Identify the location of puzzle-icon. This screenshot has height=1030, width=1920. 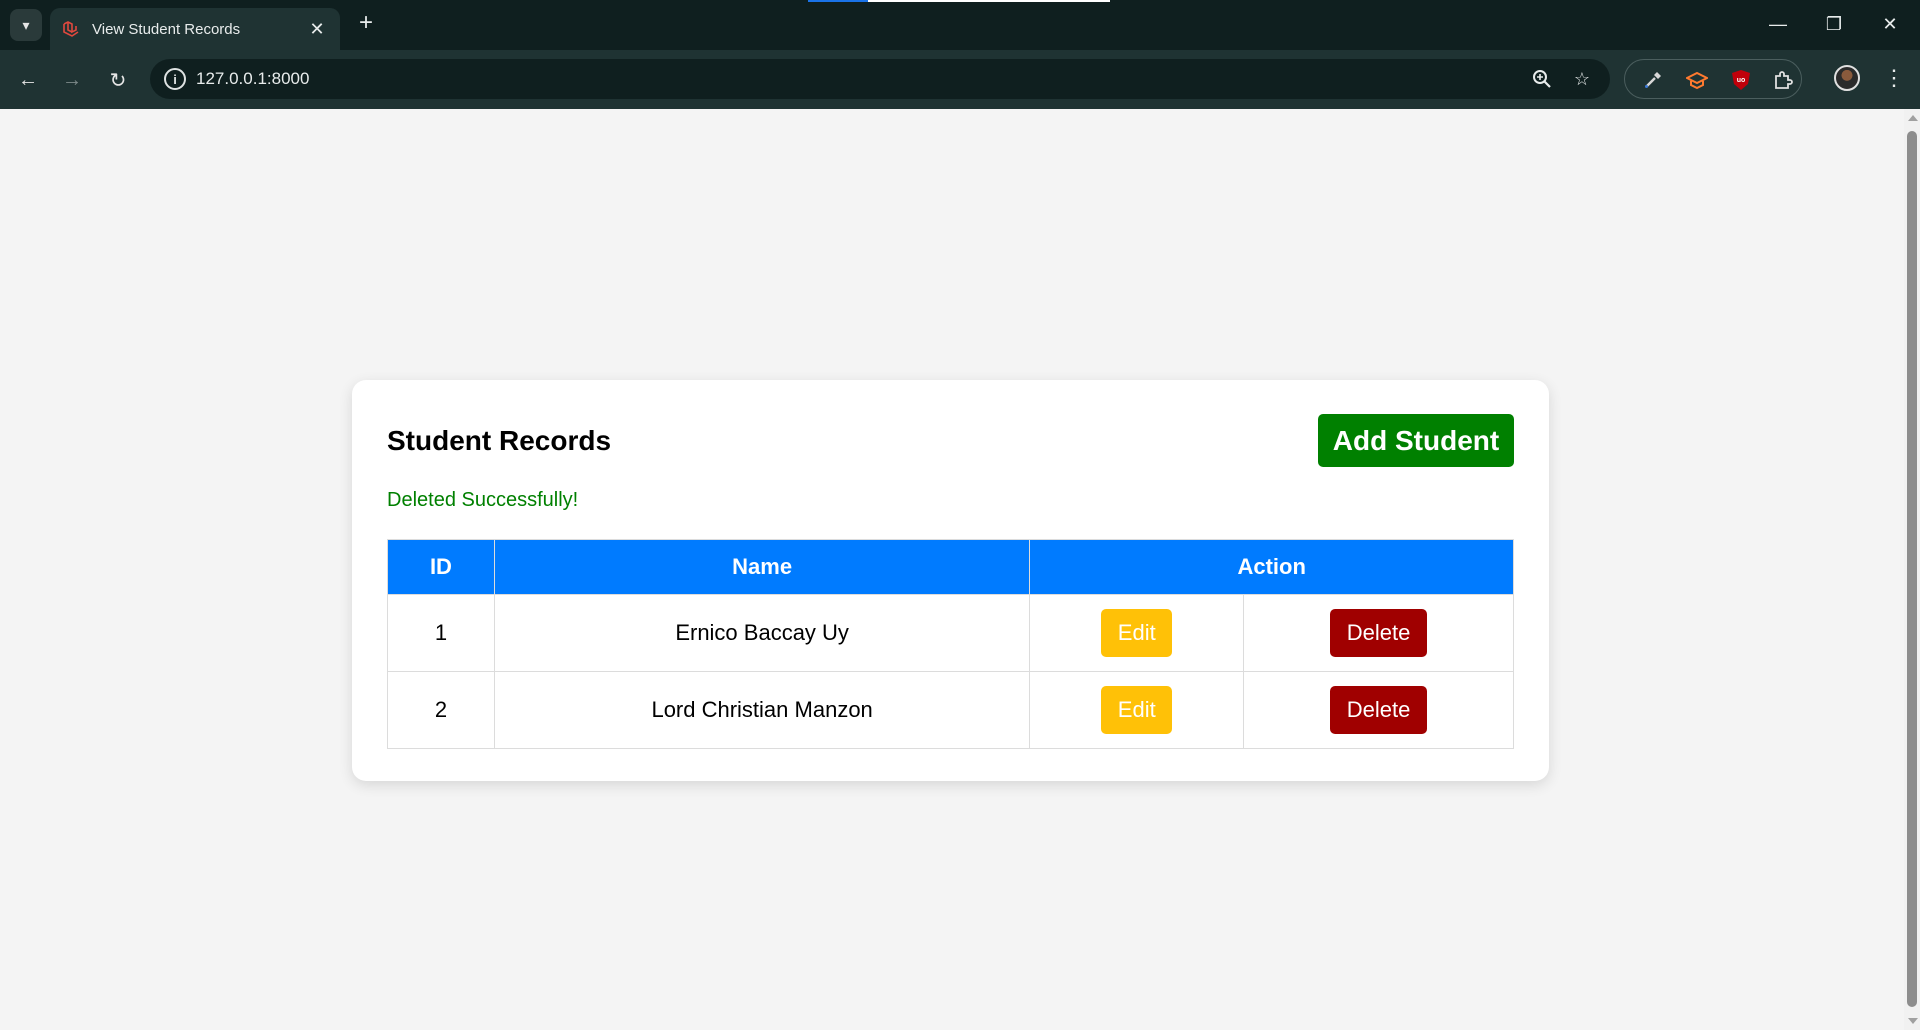
(1783, 80).